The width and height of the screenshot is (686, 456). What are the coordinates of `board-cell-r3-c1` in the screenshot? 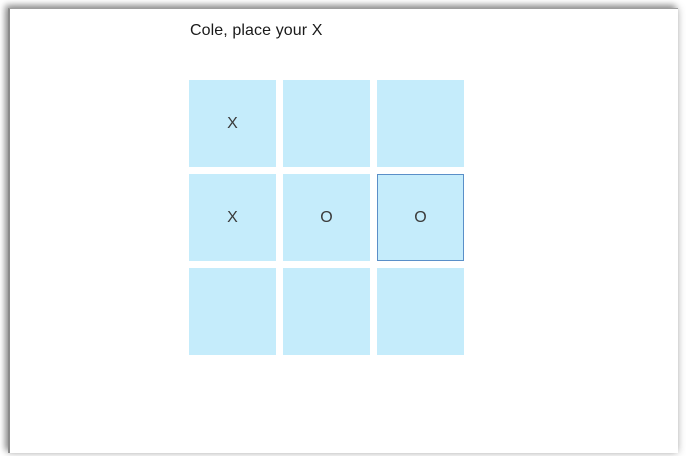 It's located at (232, 311).